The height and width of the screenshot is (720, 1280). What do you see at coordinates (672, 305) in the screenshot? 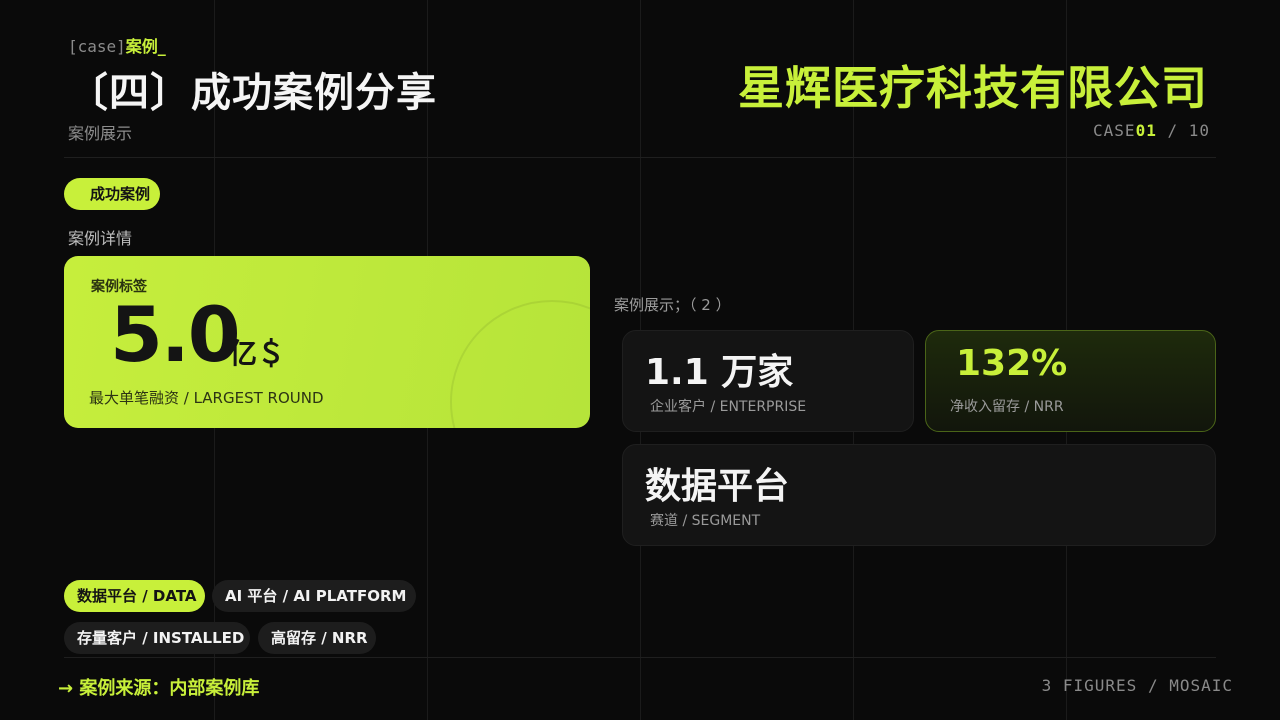
I see `showcase-label: 案例展示；（ 2 ）` at bounding box center [672, 305].